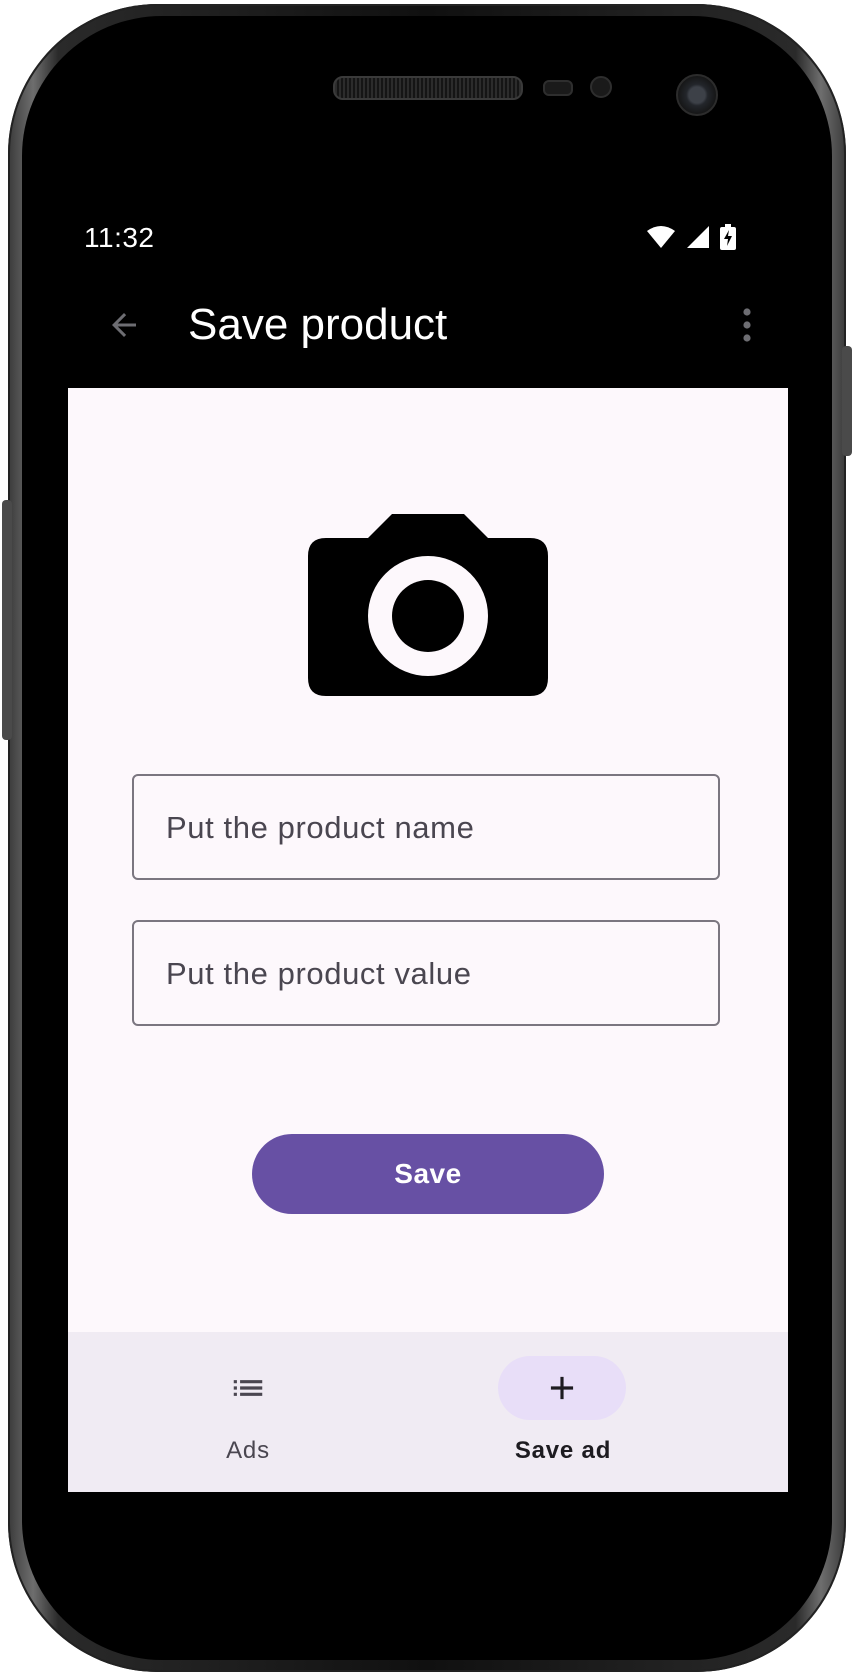  Describe the element at coordinates (7, 620) in the screenshot. I see `phone-side-button-left` at that location.